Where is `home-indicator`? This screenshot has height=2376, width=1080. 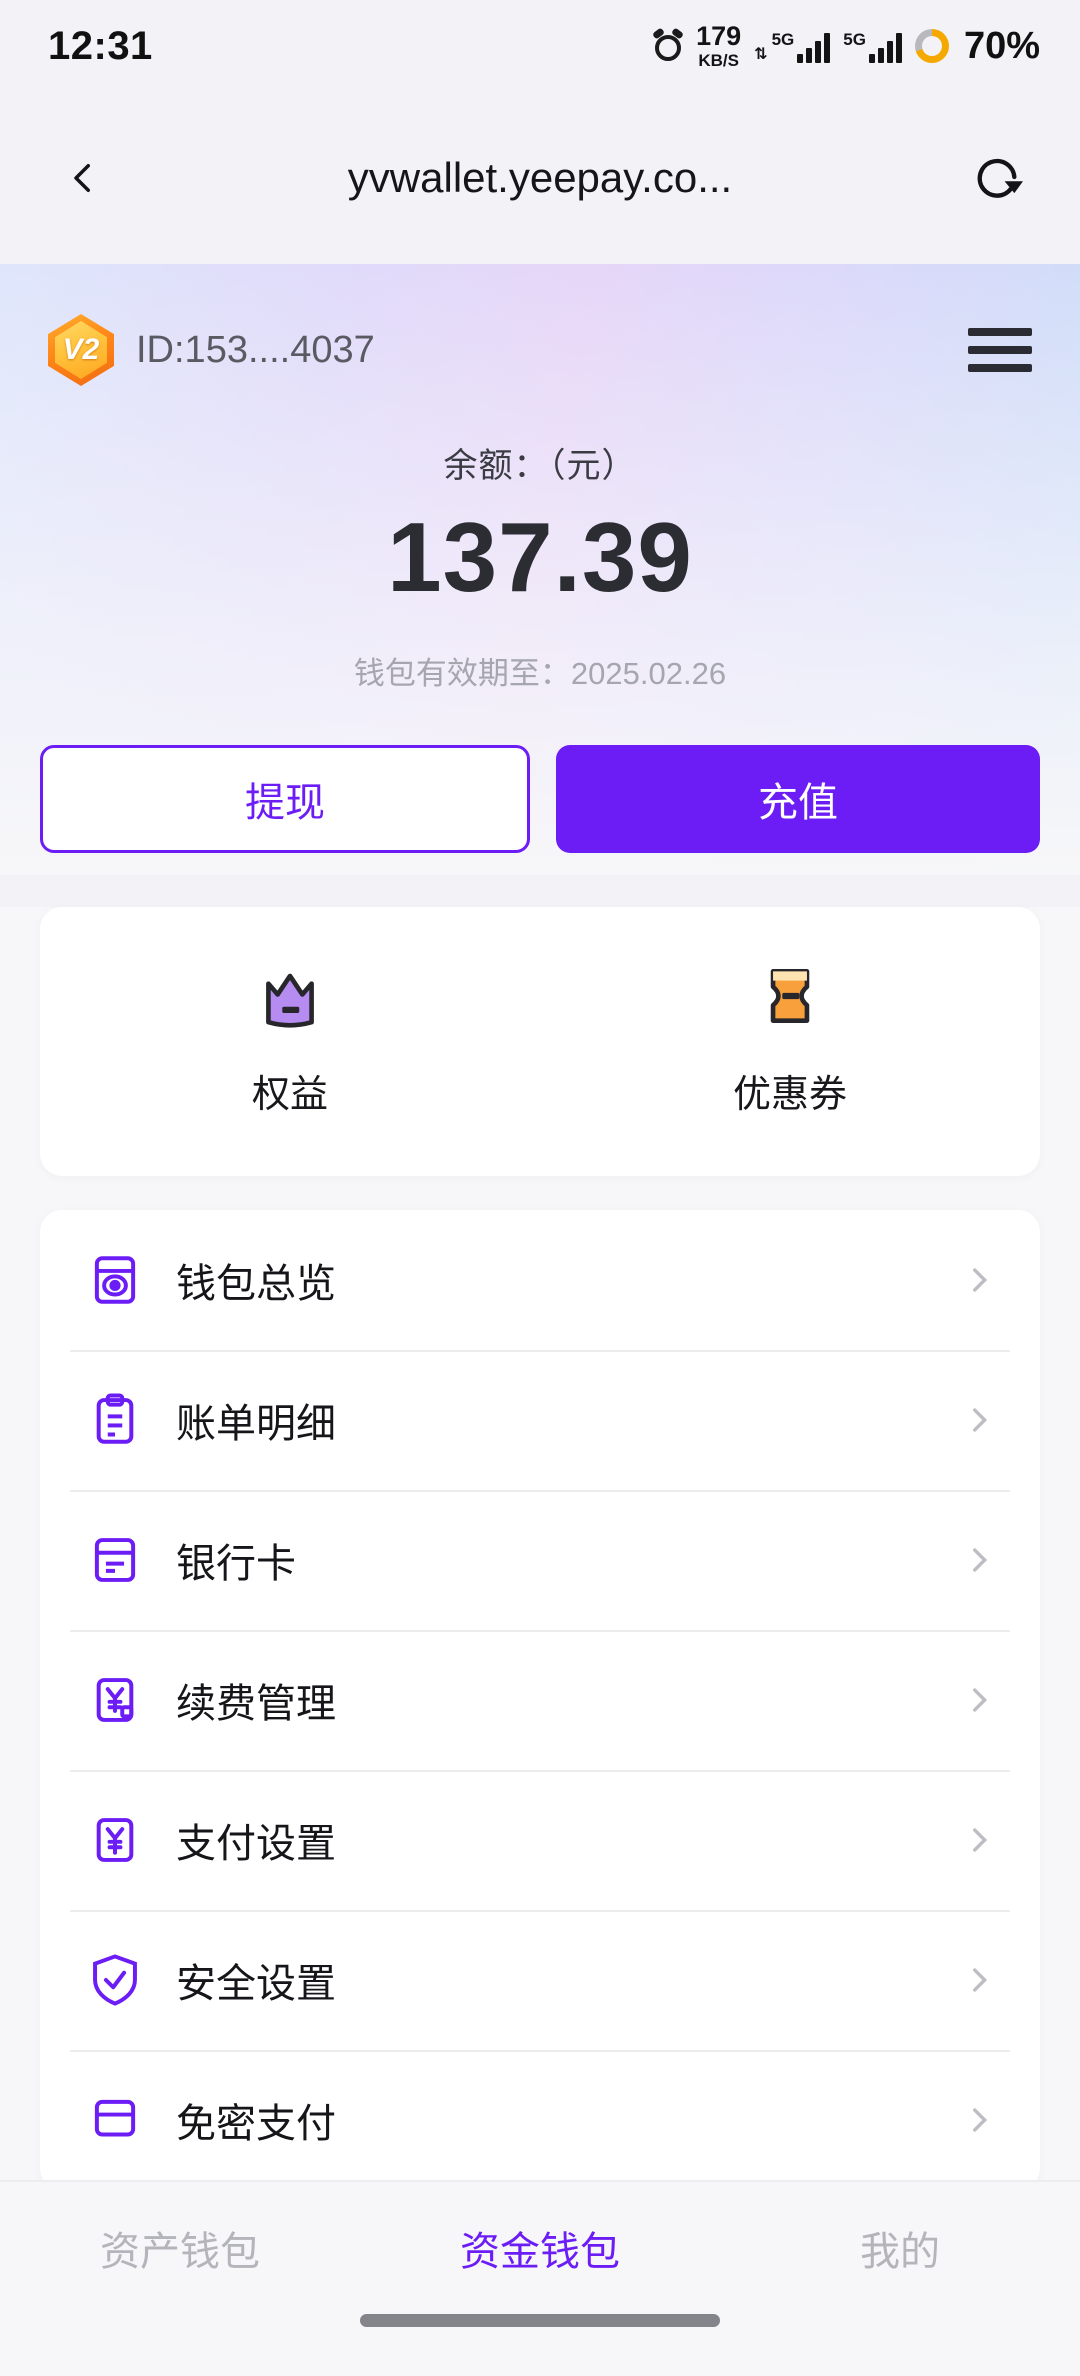 home-indicator is located at coordinates (540, 2345).